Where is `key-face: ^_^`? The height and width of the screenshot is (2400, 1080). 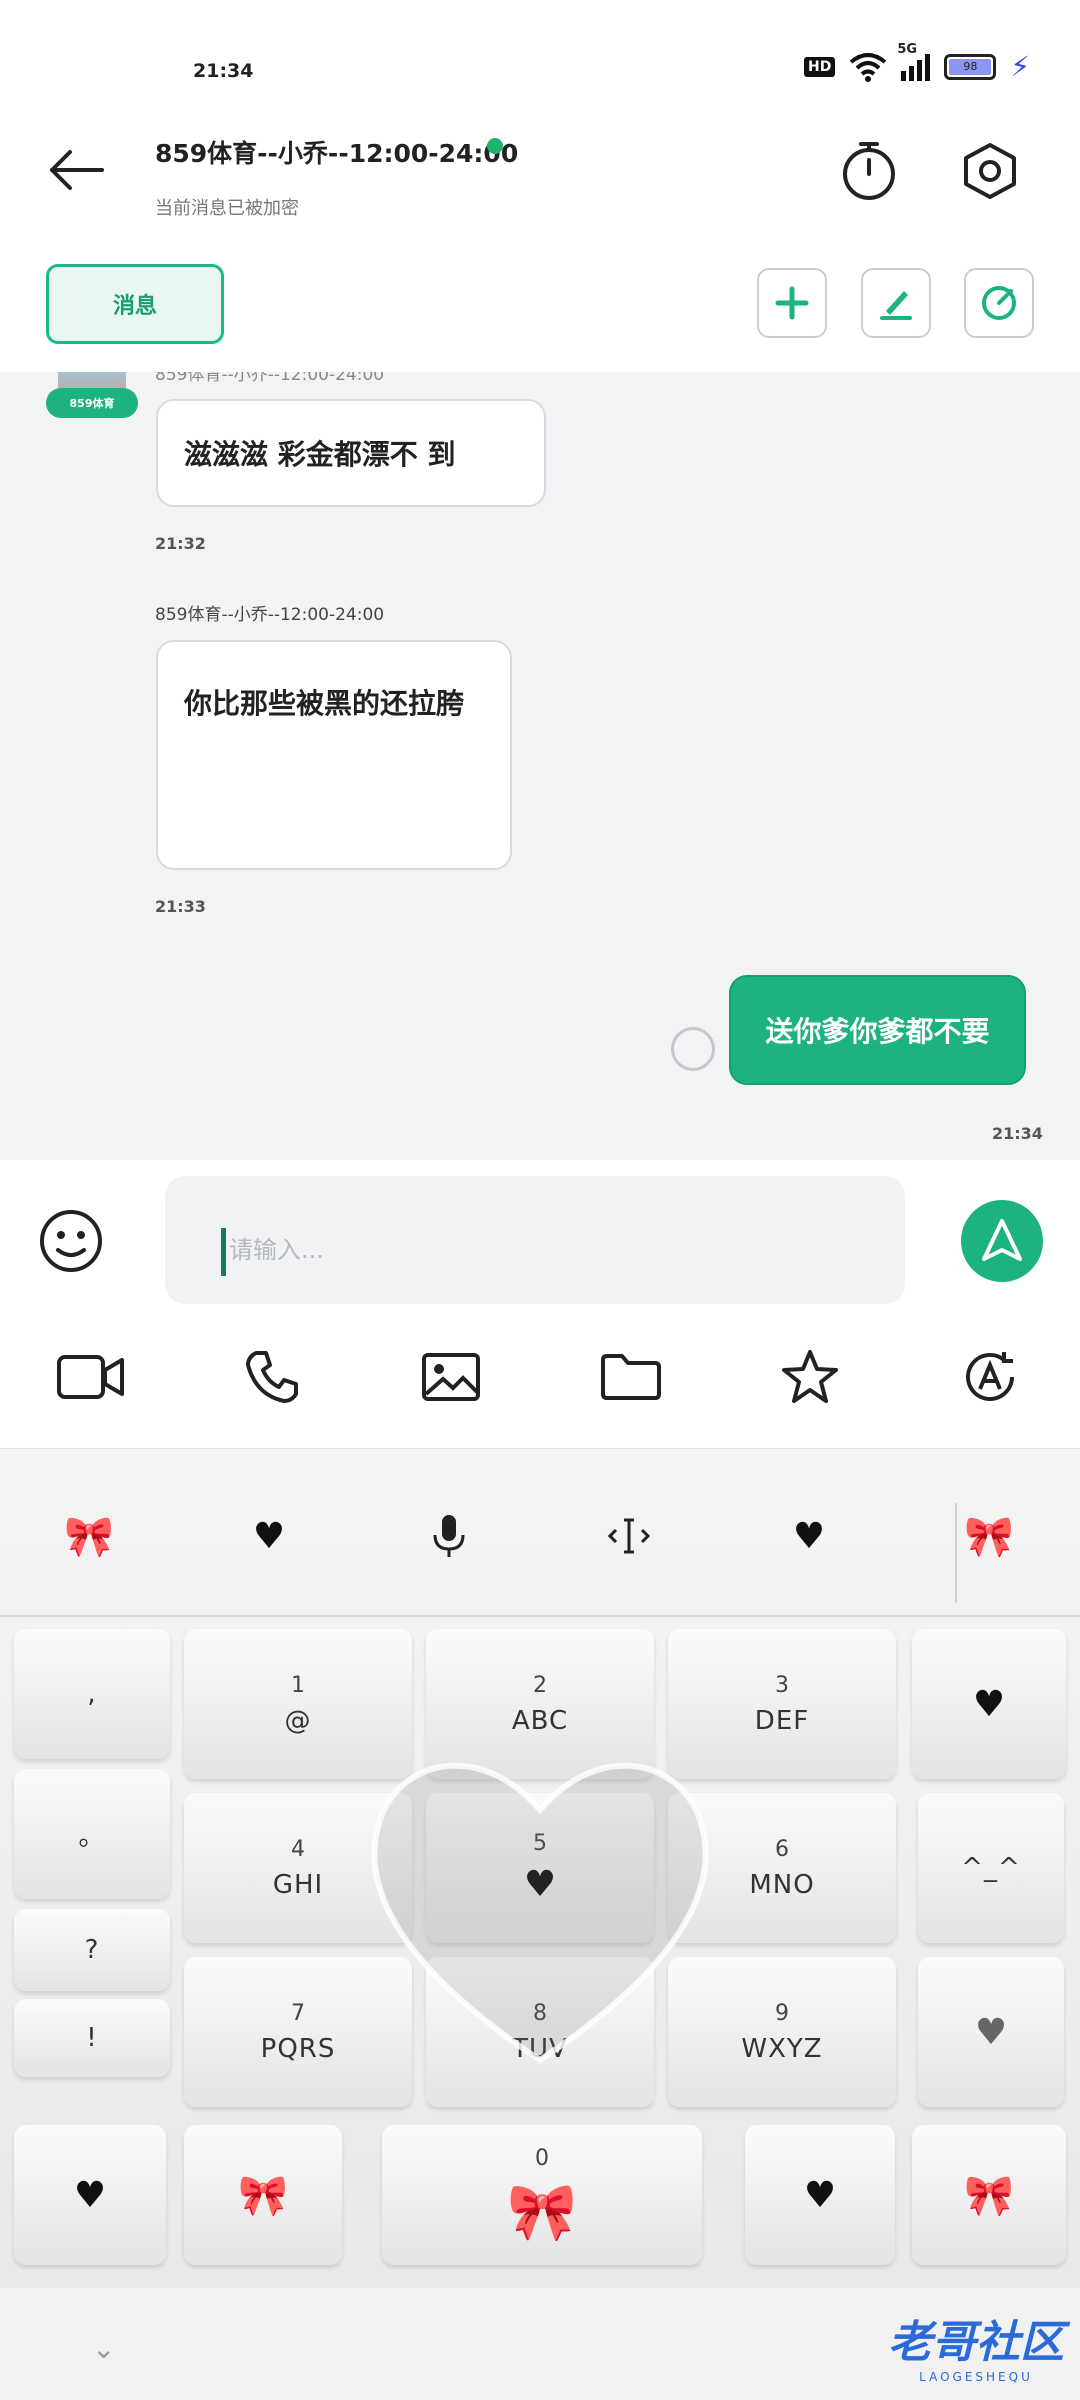
key-face: ^_^ is located at coordinates (991, 1868).